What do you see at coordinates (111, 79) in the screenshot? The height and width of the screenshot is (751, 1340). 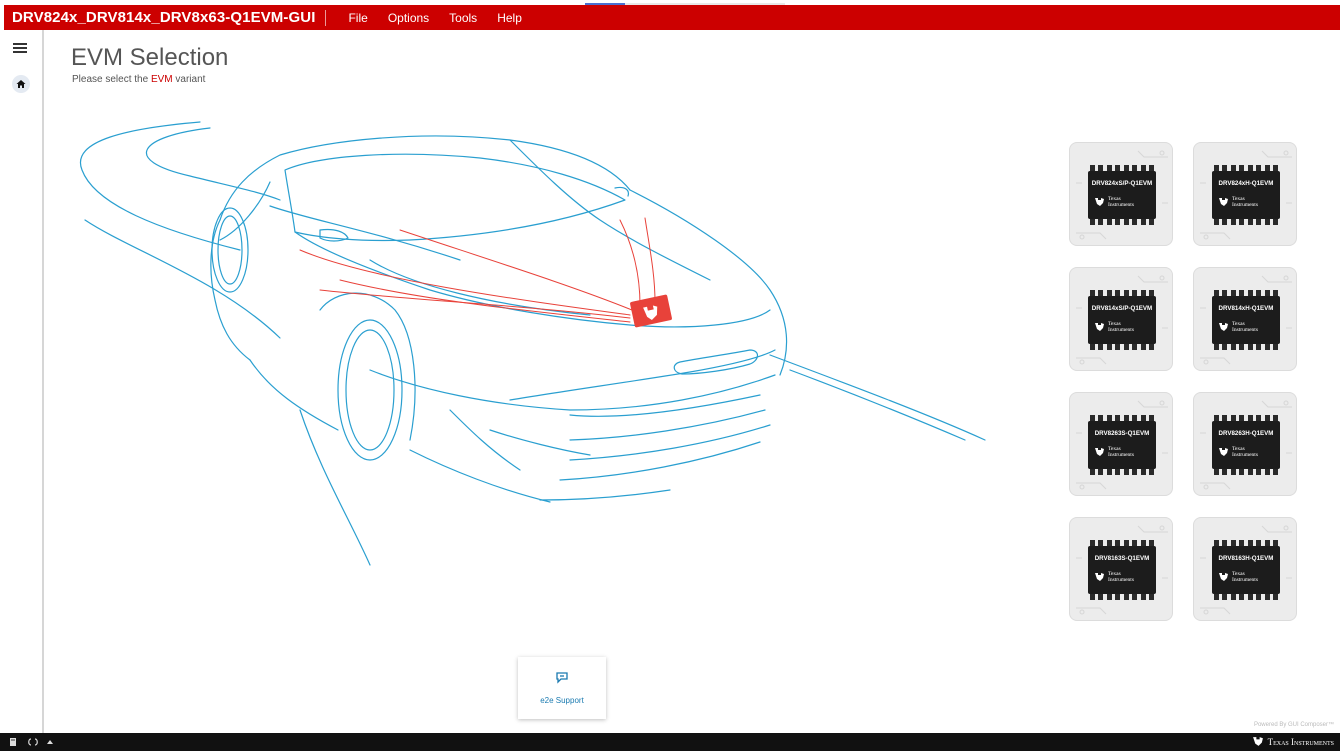 I see `subtitle-text-before: Please select the` at bounding box center [111, 79].